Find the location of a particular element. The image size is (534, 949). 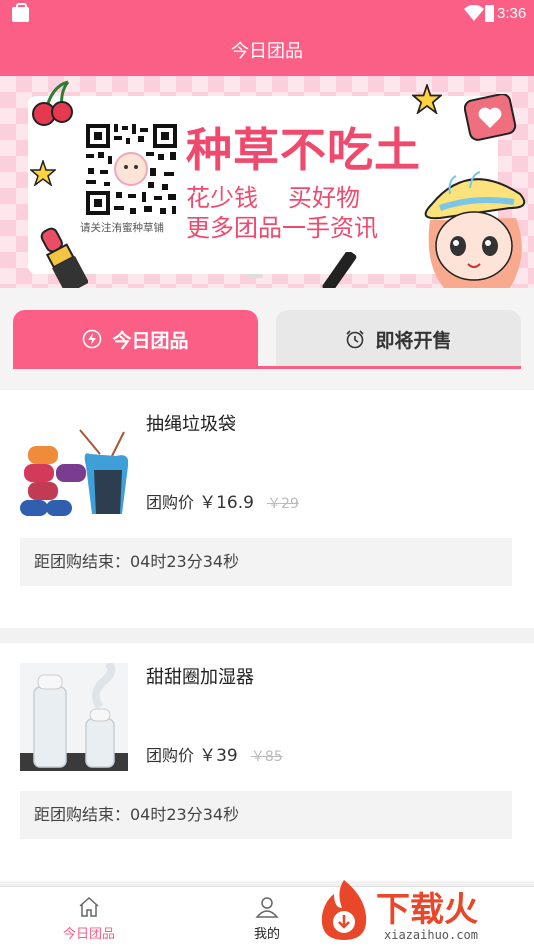

banner-headline: 种草不吃土 is located at coordinates (303, 150).